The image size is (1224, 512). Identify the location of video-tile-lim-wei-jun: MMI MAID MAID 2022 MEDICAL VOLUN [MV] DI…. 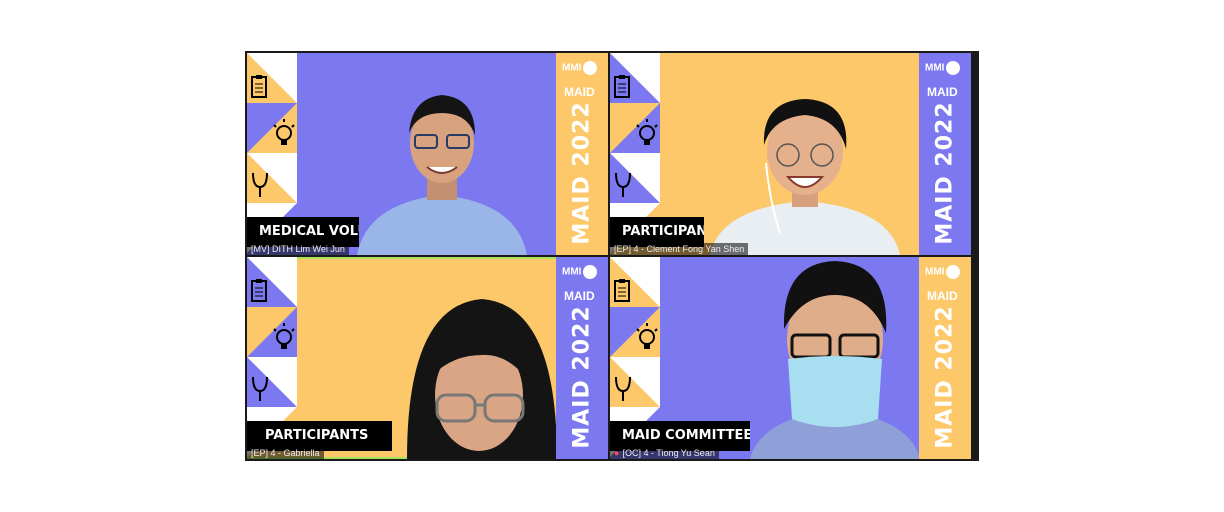
(427, 154).